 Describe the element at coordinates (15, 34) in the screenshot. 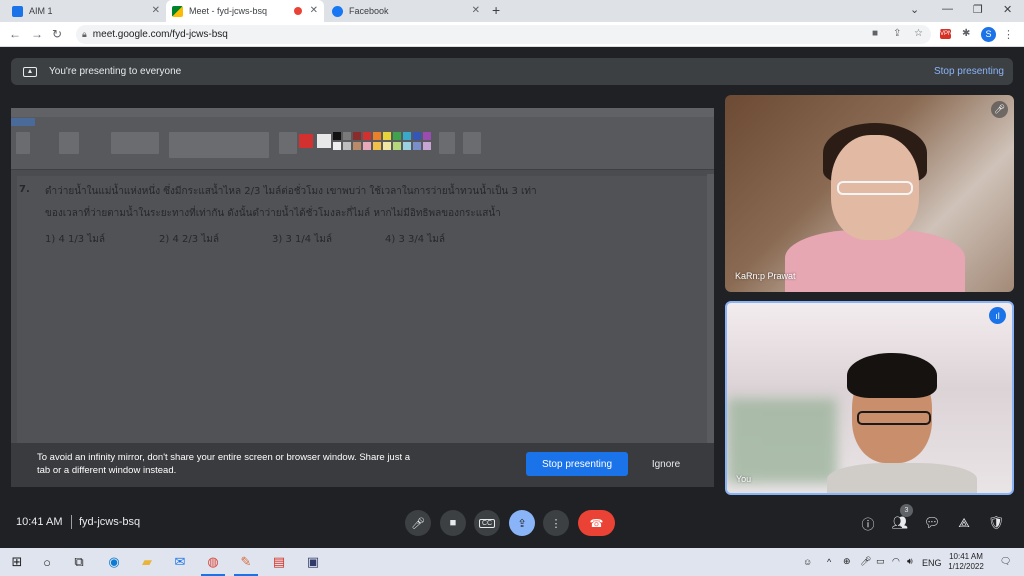

I see `back-icon: ←` at that location.